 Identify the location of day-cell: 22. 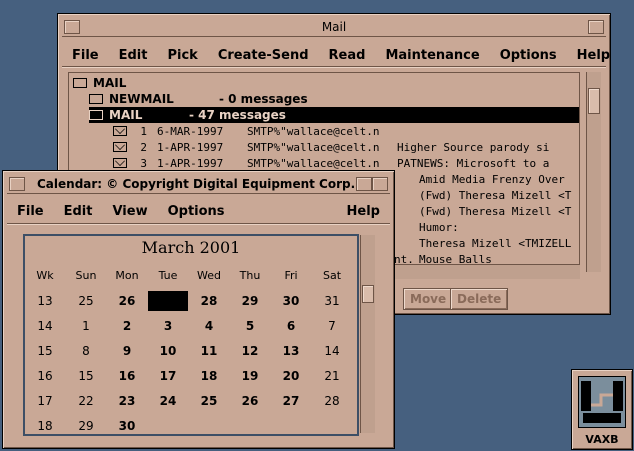
(86, 401).